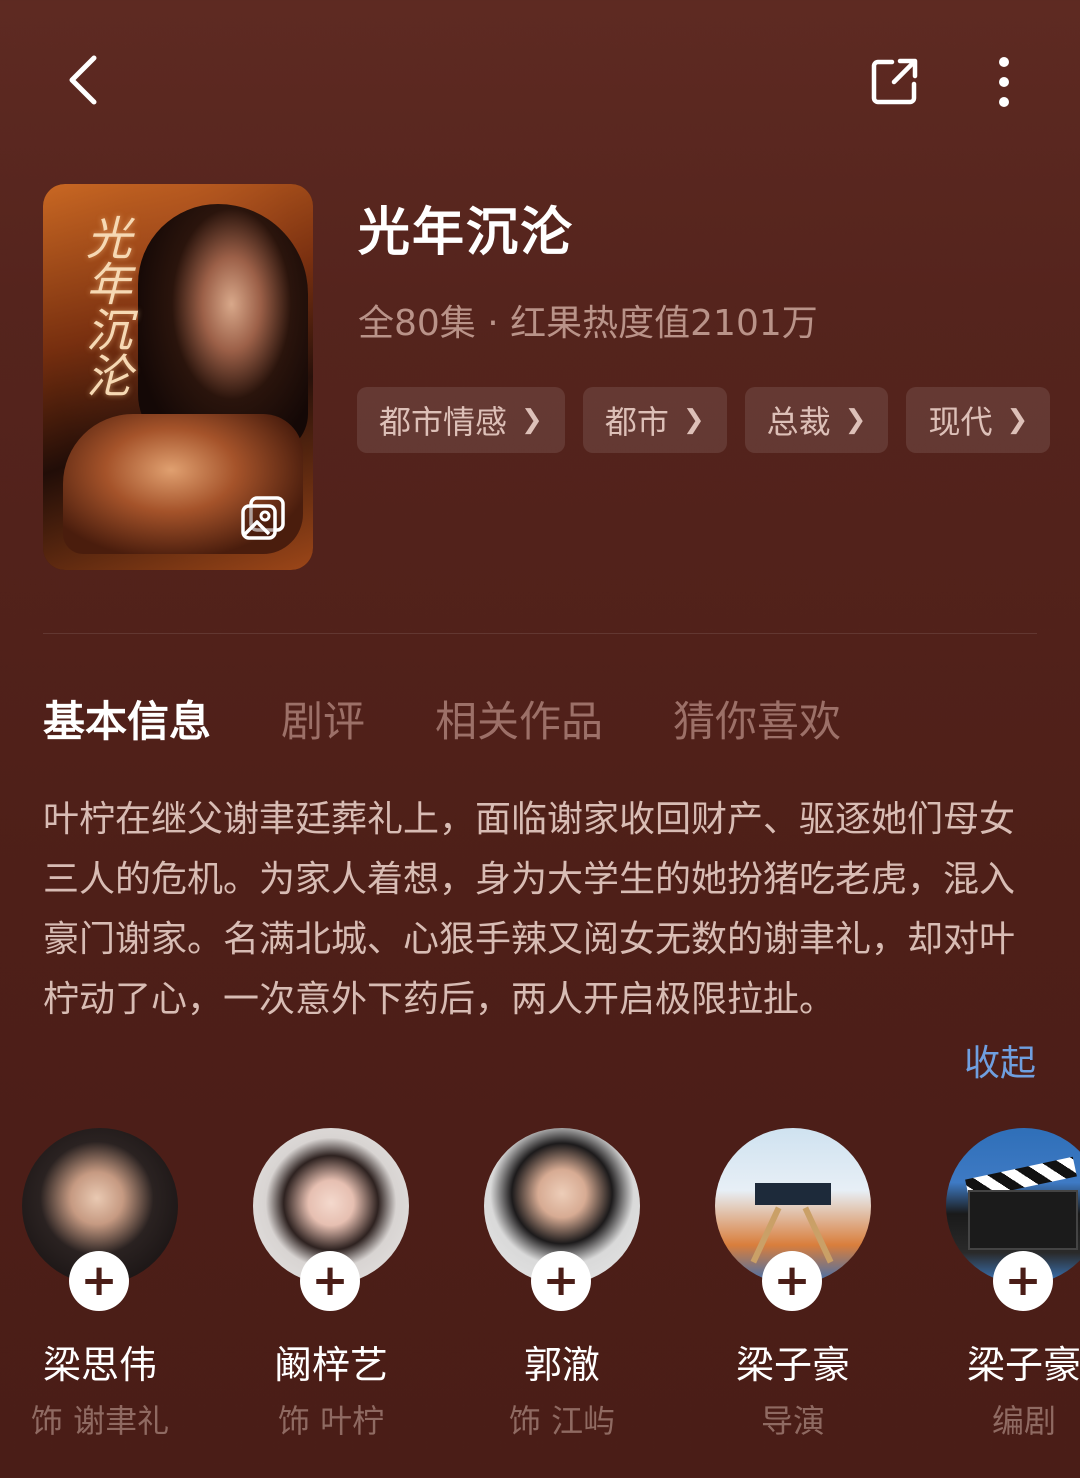 Image resolution: width=1080 pixels, height=1478 pixels. I want to click on tag-ceo: 总裁 ❯, so click(816, 420).